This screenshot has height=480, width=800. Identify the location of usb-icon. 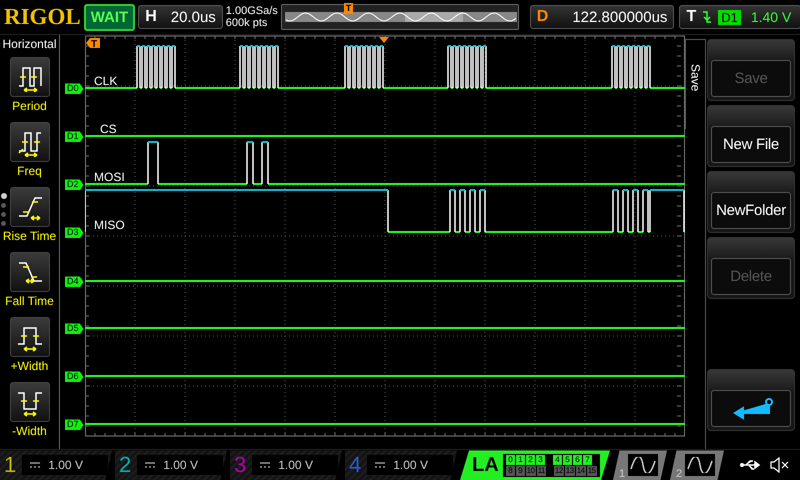
(751, 465).